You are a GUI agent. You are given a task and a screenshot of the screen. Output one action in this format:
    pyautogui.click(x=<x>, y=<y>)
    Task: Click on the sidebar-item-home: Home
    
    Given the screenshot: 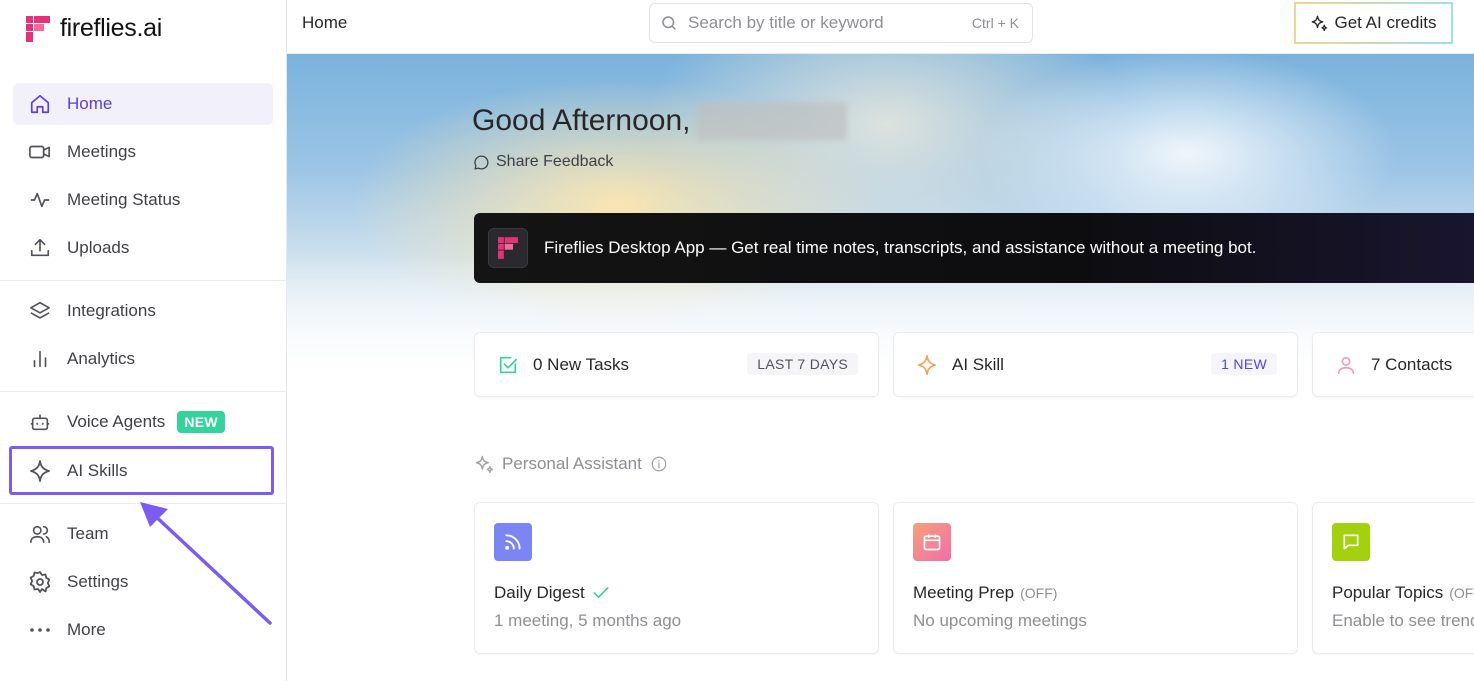 What is the action you would take?
    pyautogui.click(x=143, y=104)
    